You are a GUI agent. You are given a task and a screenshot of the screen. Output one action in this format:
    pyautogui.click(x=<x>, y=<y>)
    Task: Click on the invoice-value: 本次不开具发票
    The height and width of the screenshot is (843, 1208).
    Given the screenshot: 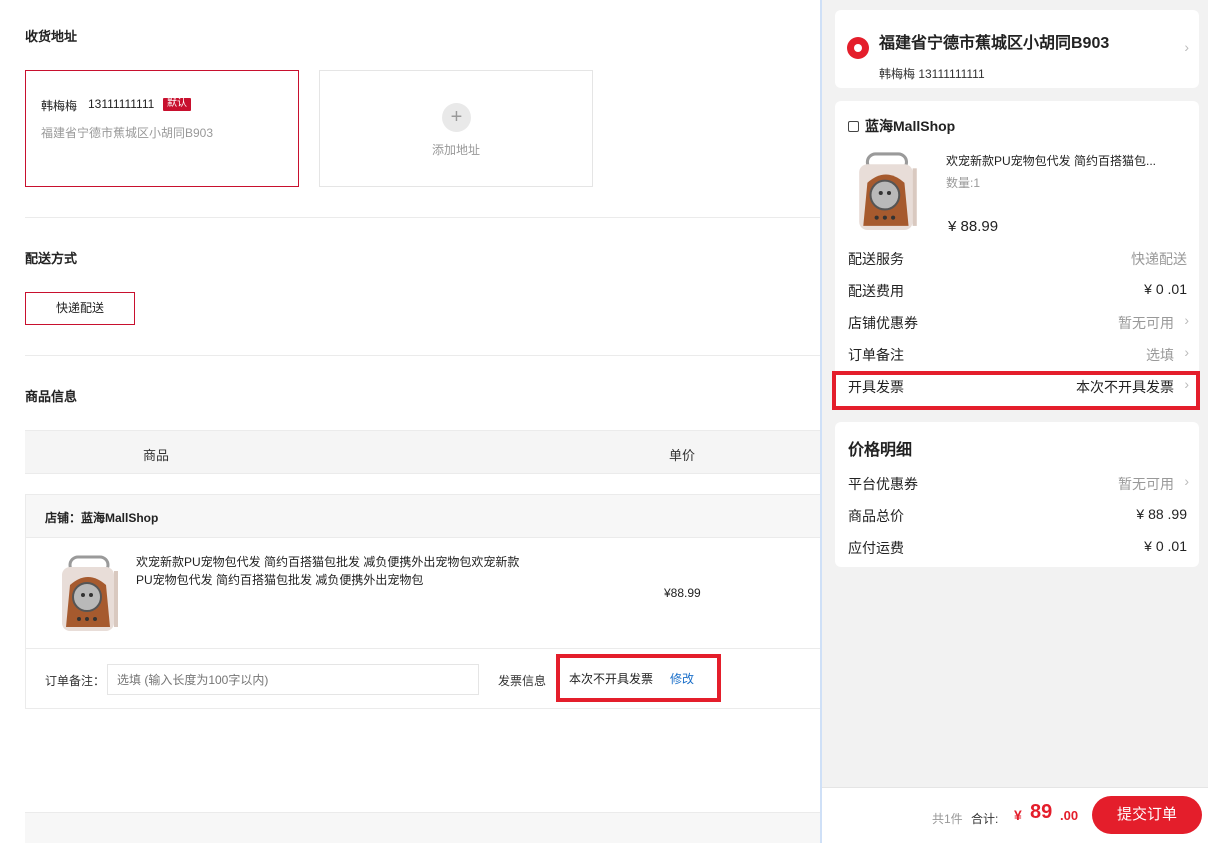 What is the action you would take?
    pyautogui.click(x=611, y=679)
    